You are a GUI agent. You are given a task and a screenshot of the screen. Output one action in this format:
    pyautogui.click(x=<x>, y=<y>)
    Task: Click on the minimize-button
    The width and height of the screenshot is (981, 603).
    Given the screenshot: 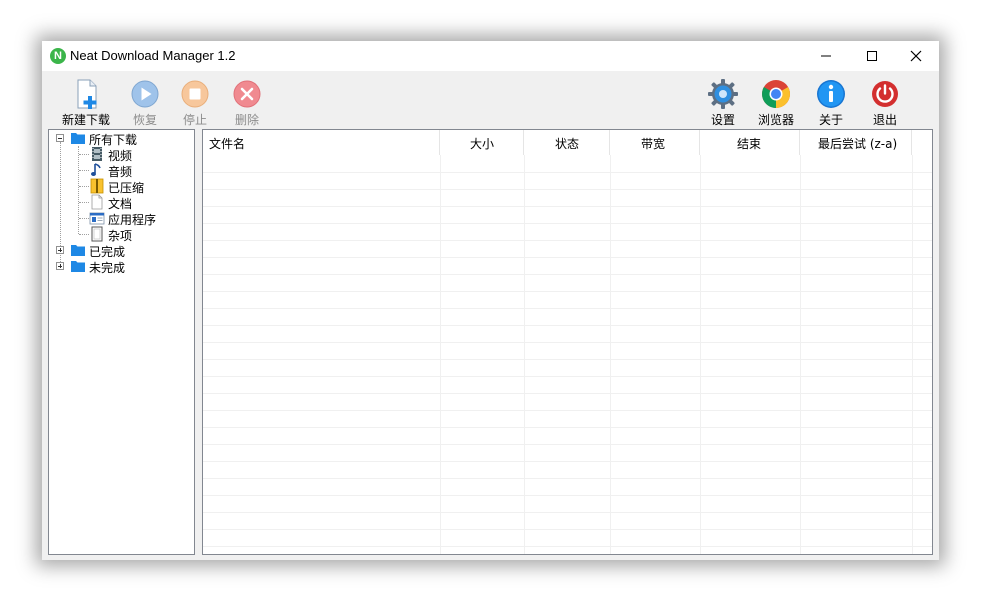 What is the action you would take?
    pyautogui.click(x=826, y=56)
    